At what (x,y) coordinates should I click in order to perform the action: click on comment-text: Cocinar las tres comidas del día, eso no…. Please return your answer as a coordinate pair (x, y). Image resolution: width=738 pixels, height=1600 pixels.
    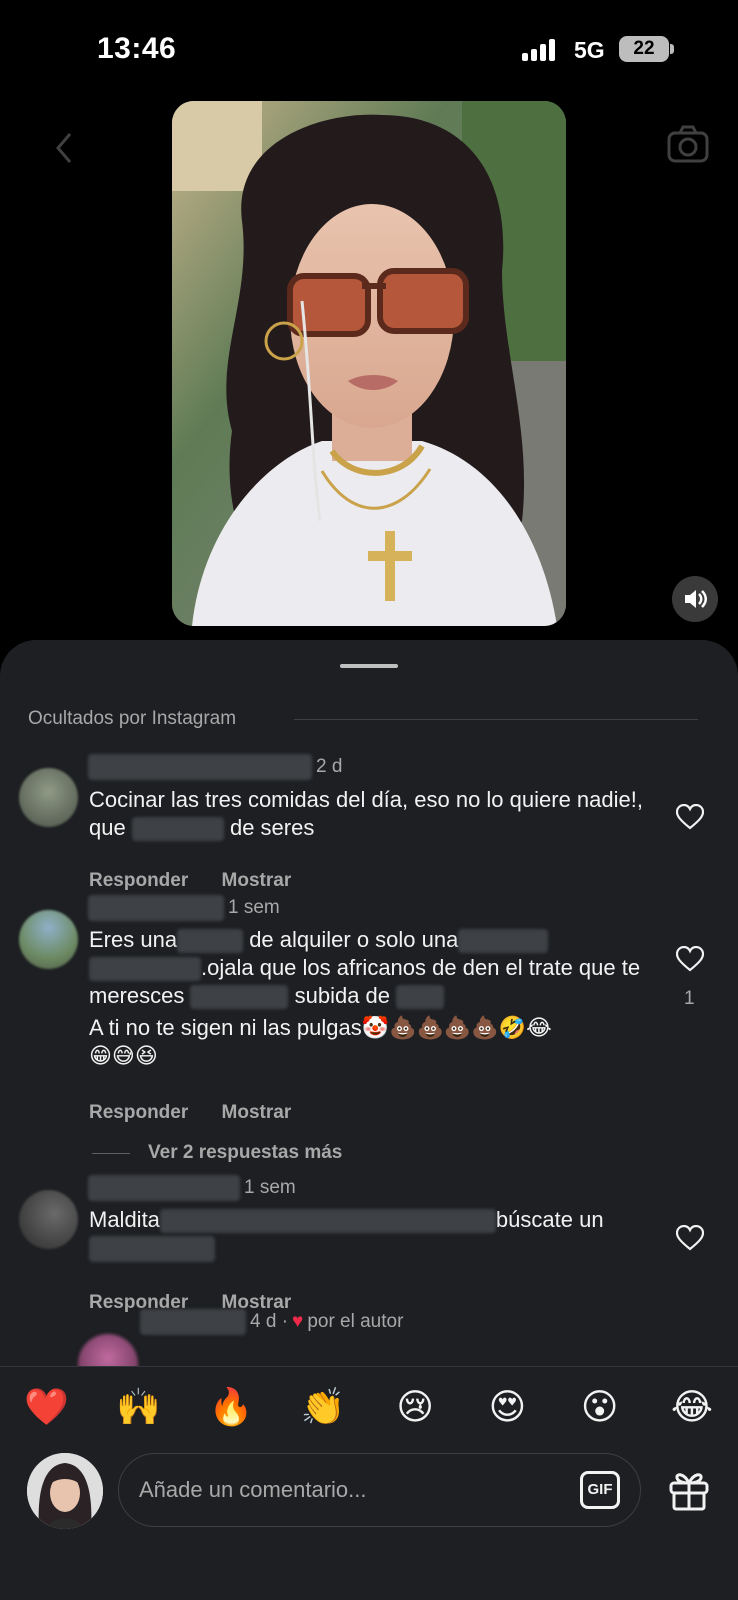
    Looking at the image, I should click on (369, 814).